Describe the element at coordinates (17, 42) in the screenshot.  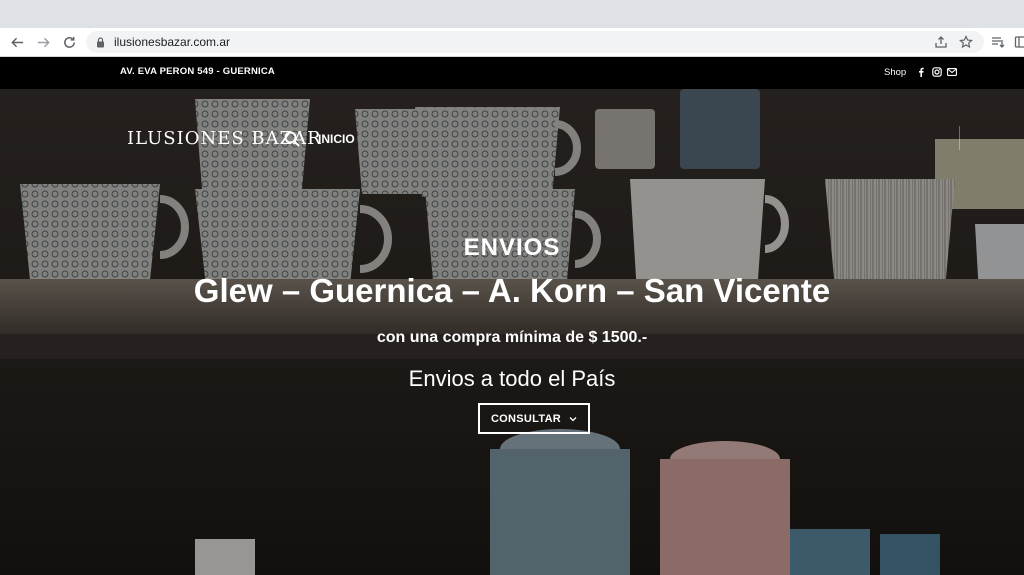
I see `back-icon` at that location.